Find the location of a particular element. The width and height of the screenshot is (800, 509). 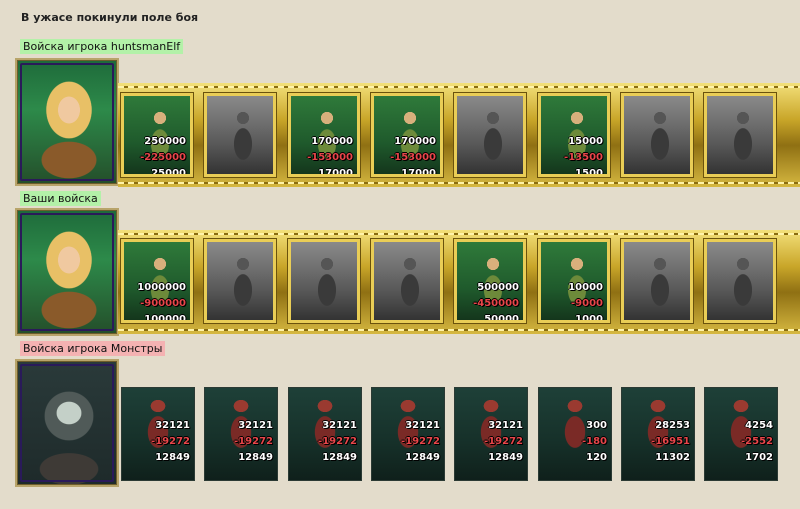

unit-counts: 4254 -2552 1702 is located at coordinates (757, 442).